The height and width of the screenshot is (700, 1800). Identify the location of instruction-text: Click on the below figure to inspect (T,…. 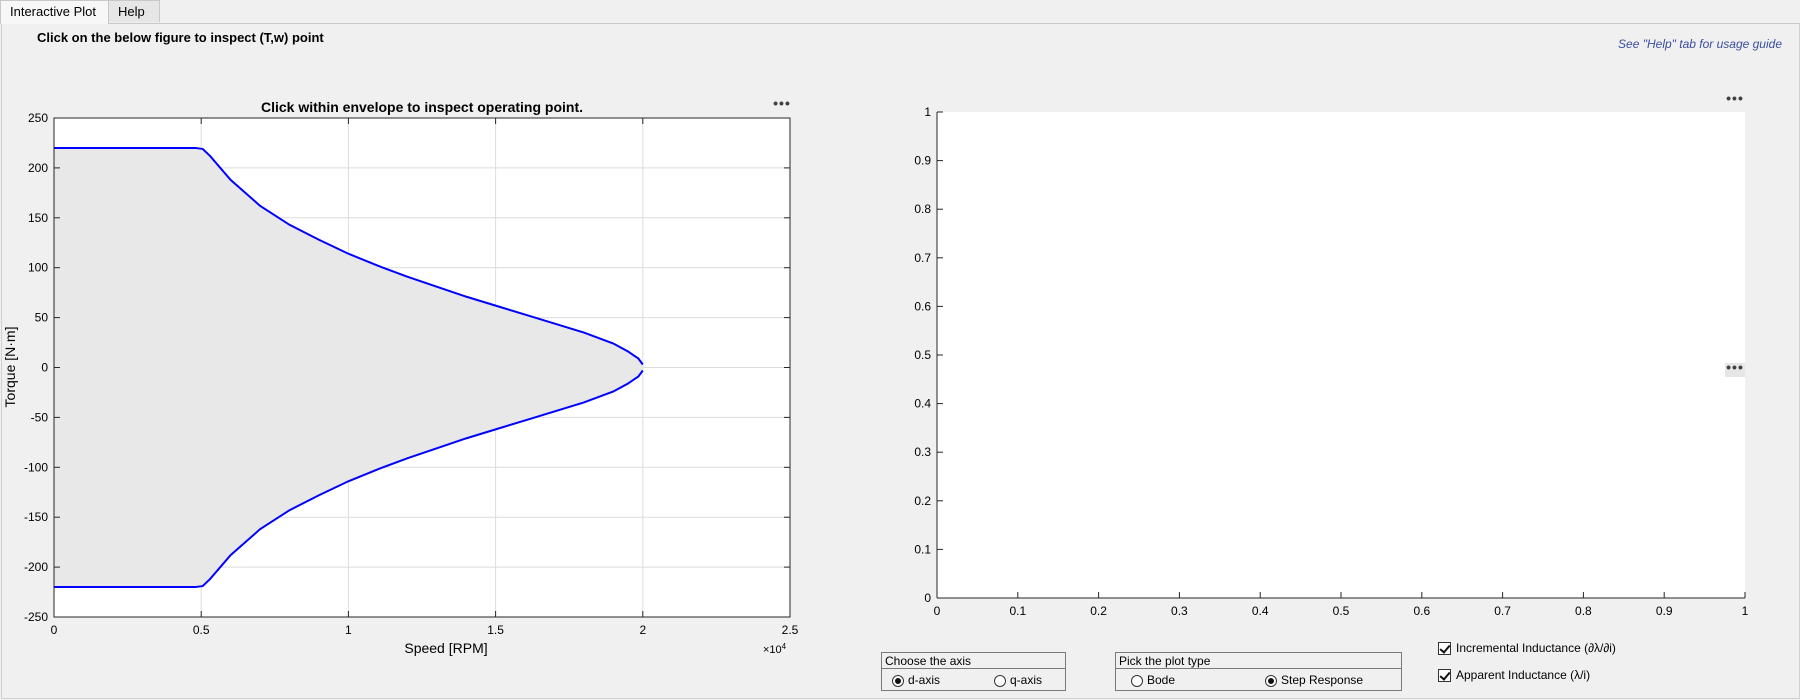
(180, 37).